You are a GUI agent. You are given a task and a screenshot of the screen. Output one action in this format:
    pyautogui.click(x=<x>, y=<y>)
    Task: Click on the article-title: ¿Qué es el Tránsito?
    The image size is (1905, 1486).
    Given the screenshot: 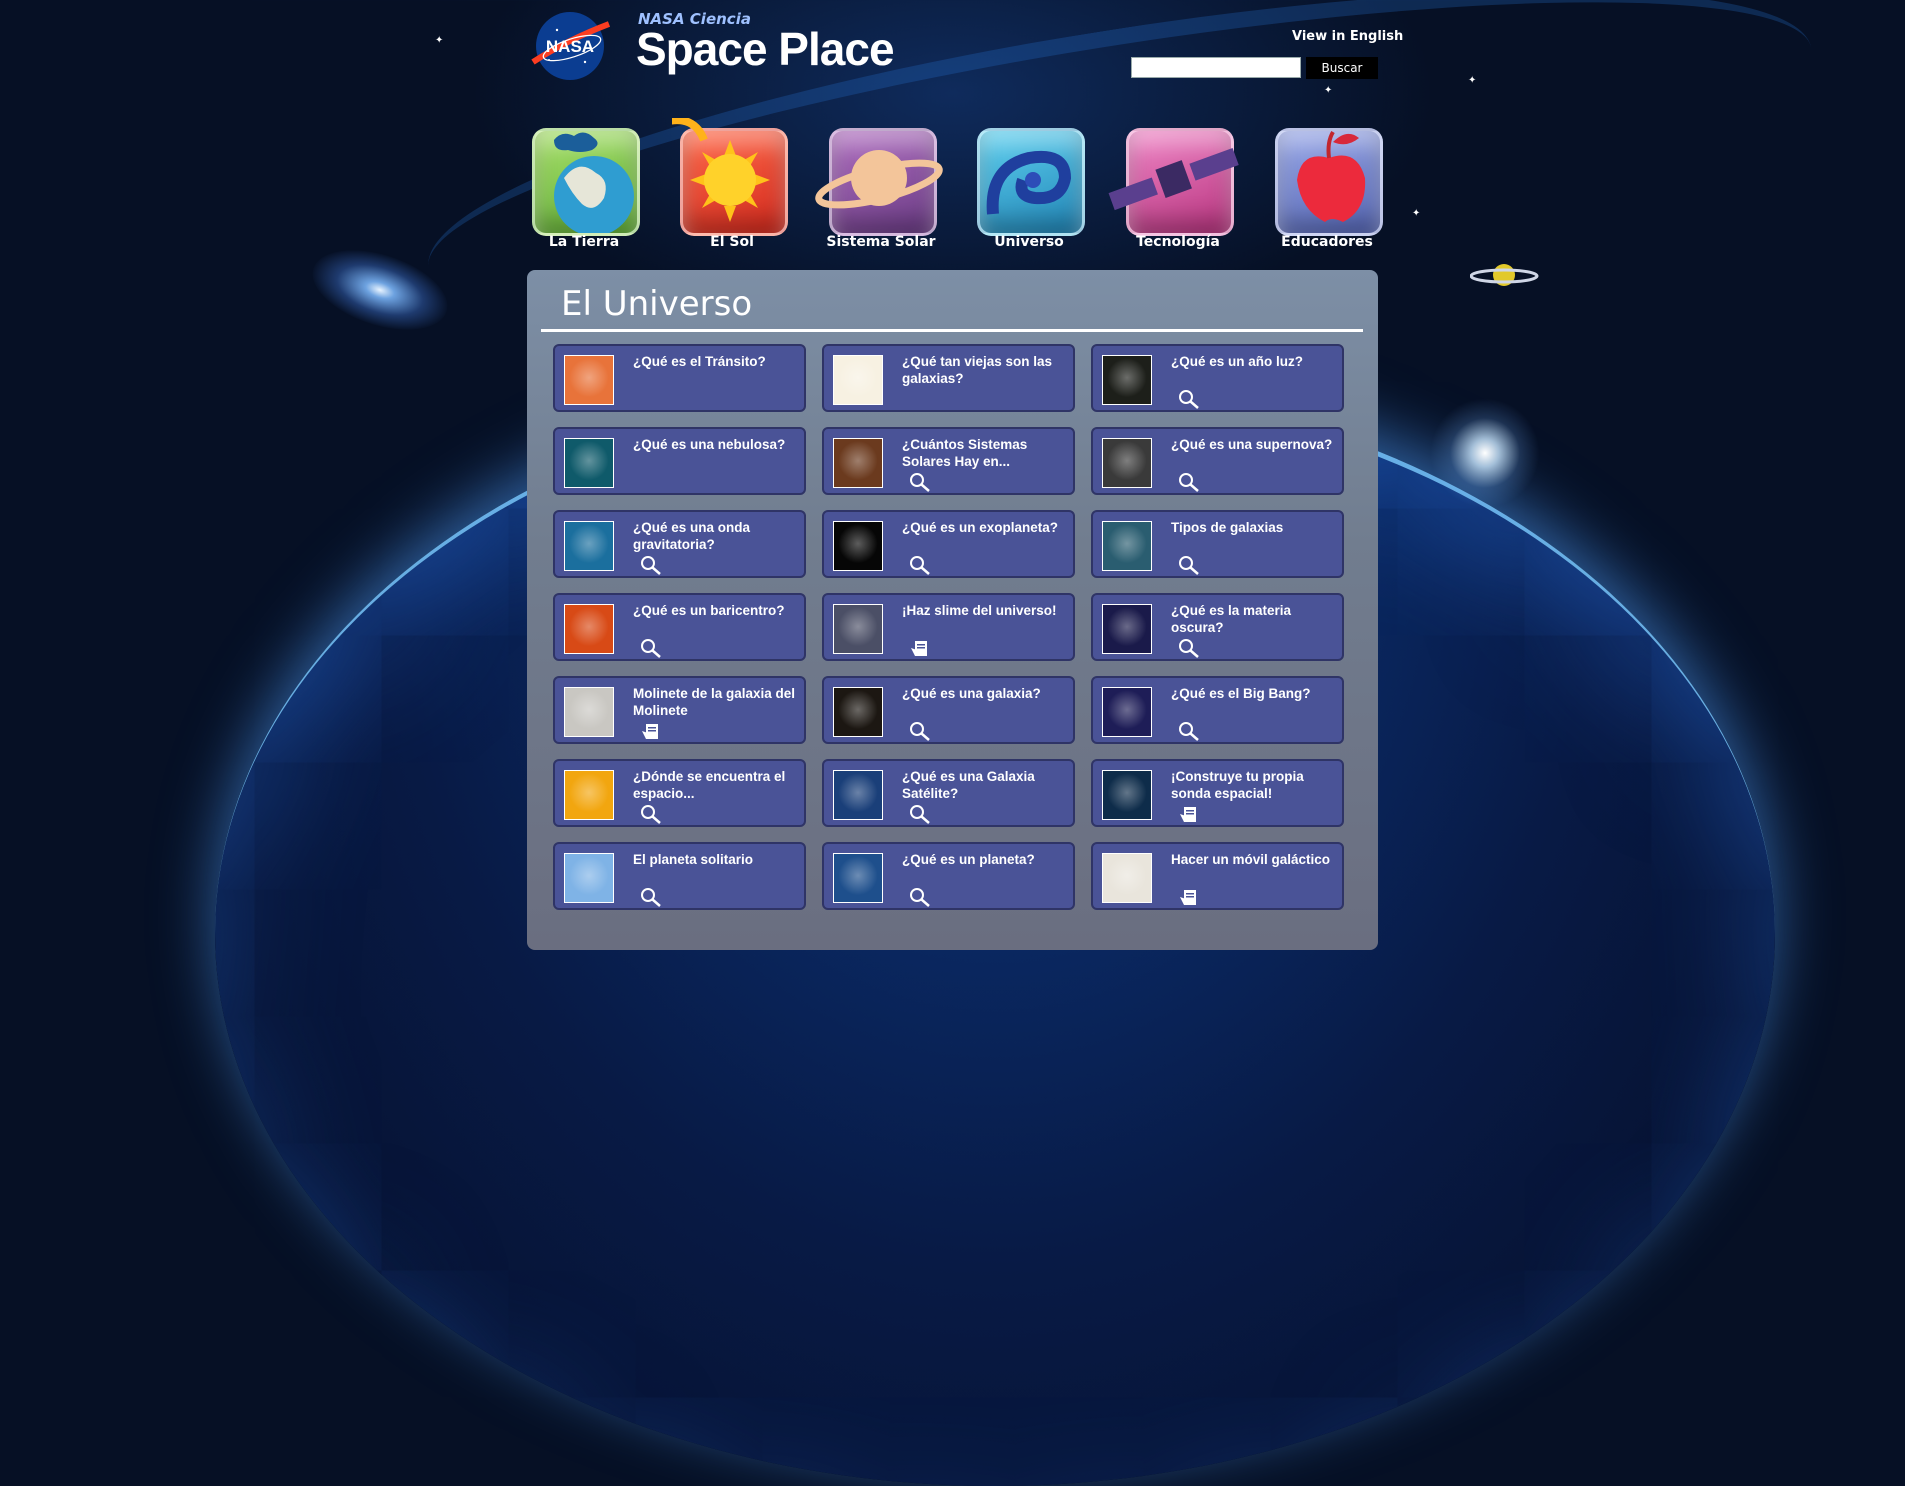 What is the action you would take?
    pyautogui.click(x=717, y=361)
    